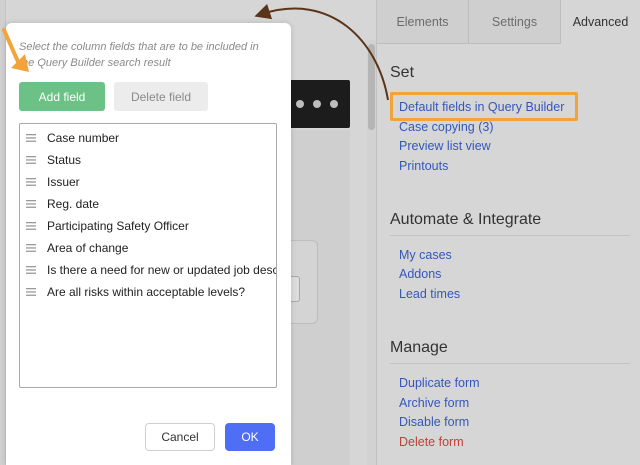  What do you see at coordinates (434, 403) in the screenshot?
I see `link-archive-form: Archive form` at bounding box center [434, 403].